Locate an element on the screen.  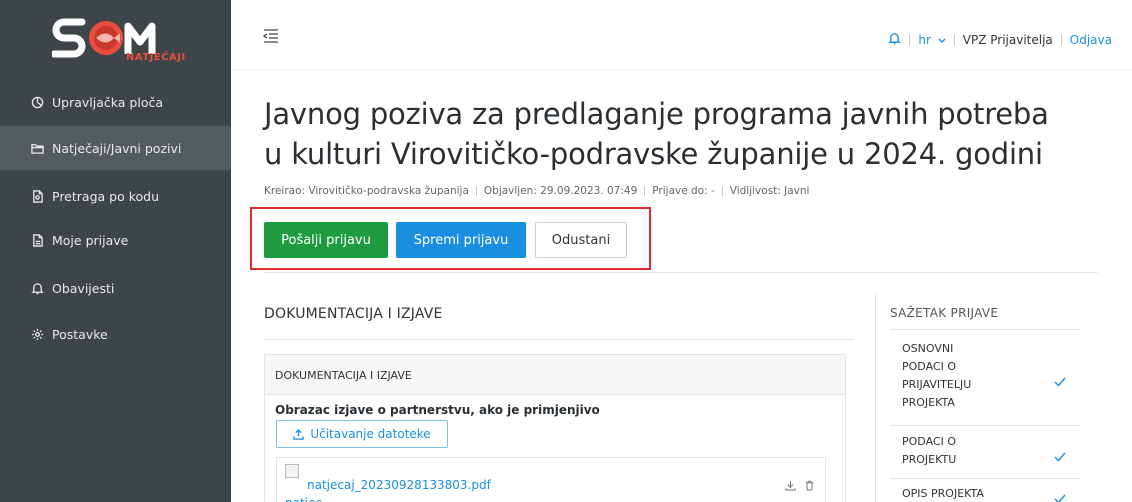
file-link-partial: natjec is located at coordinates (303, 499).